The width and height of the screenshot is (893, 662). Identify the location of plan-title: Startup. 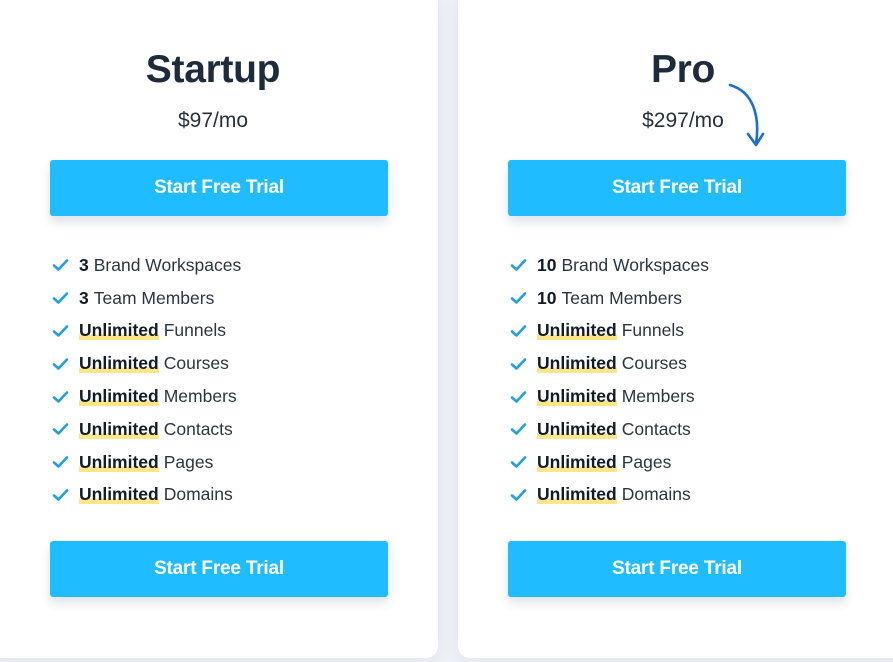
(213, 69).